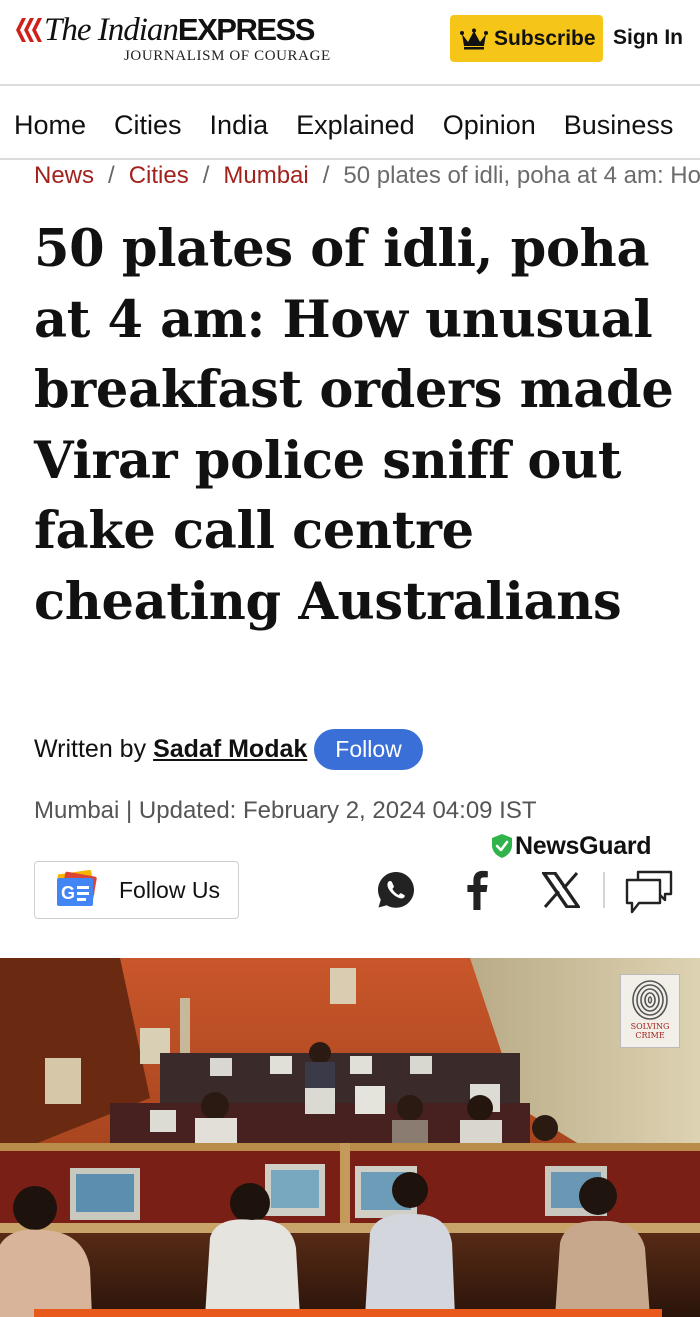  Describe the element at coordinates (227, 56) in the screenshot. I see `logo-tagline: JOURNALISM OF COURAGE` at that location.